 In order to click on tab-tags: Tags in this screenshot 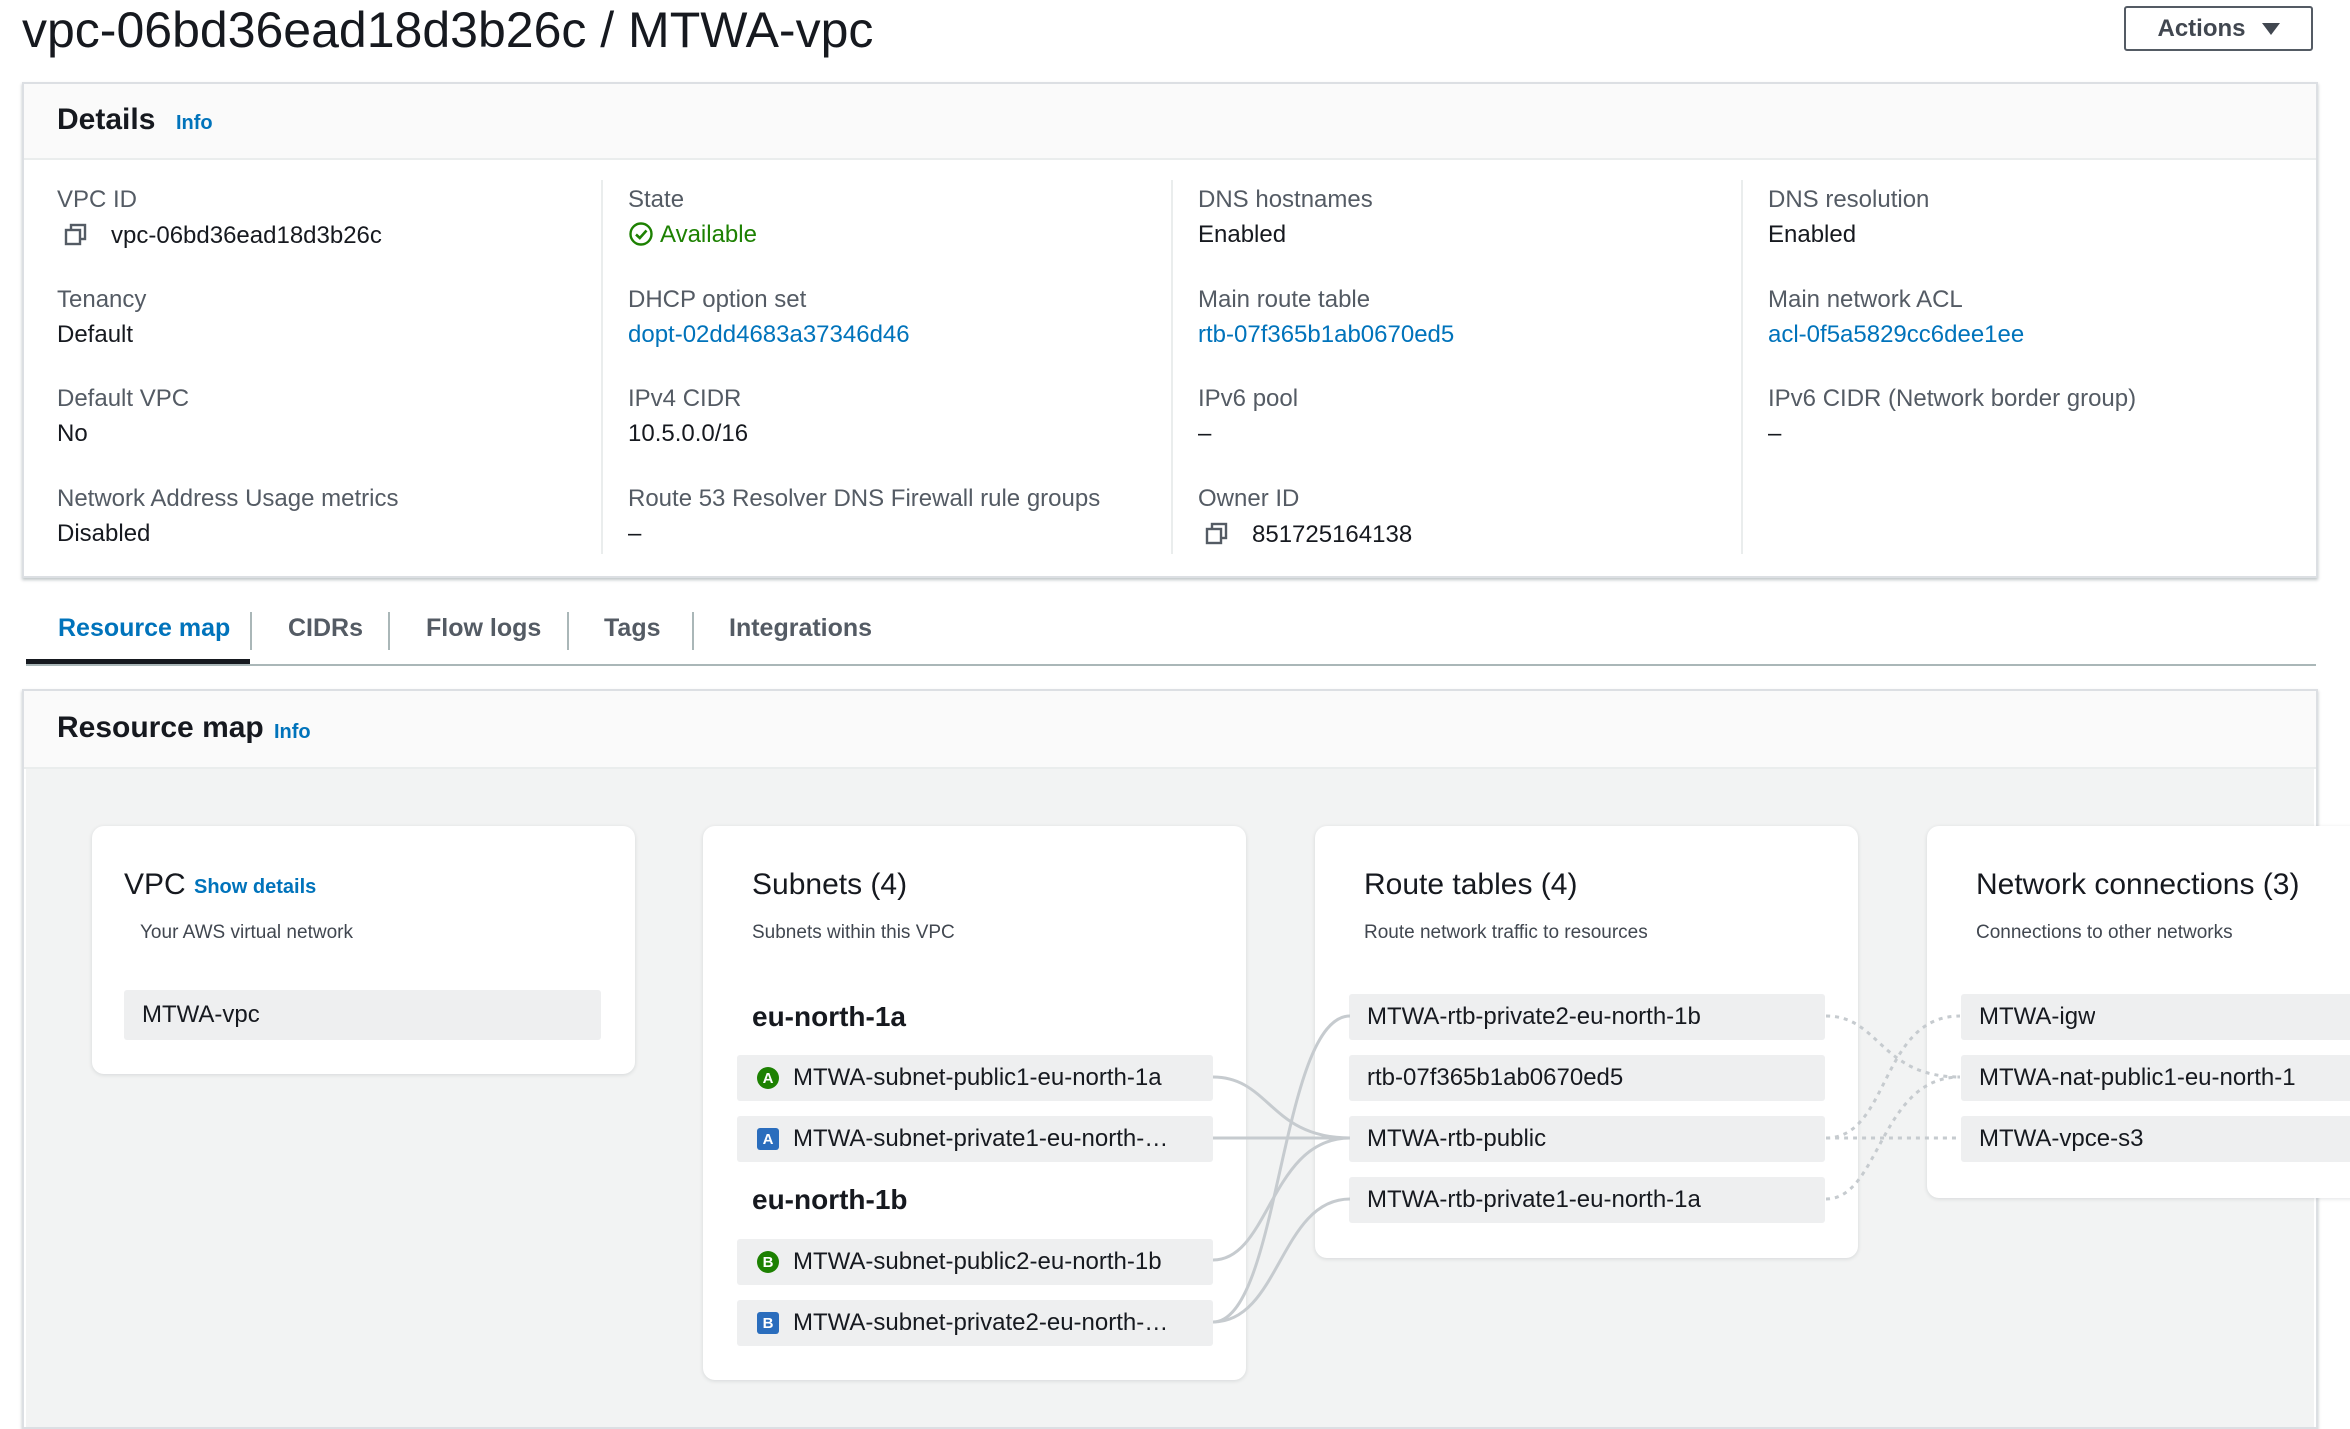, I will do `click(632, 628)`.